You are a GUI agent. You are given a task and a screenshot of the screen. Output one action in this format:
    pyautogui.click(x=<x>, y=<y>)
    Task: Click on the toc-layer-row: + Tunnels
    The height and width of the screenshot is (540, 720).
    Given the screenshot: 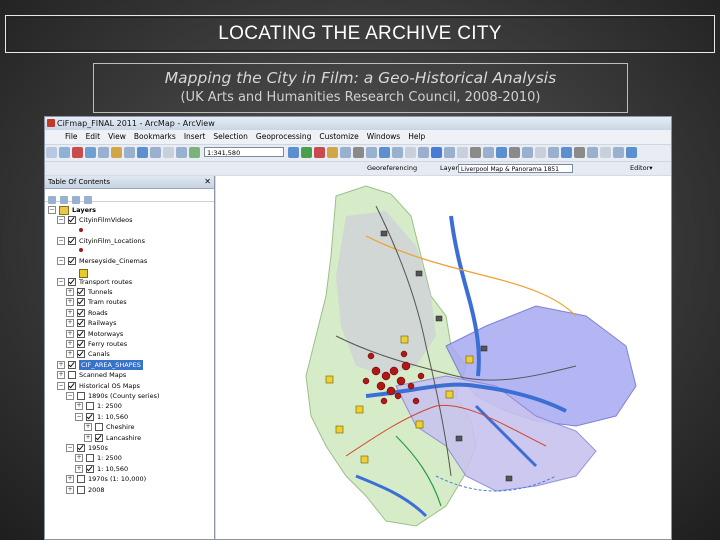 What is the action you would take?
    pyautogui.click(x=89, y=292)
    